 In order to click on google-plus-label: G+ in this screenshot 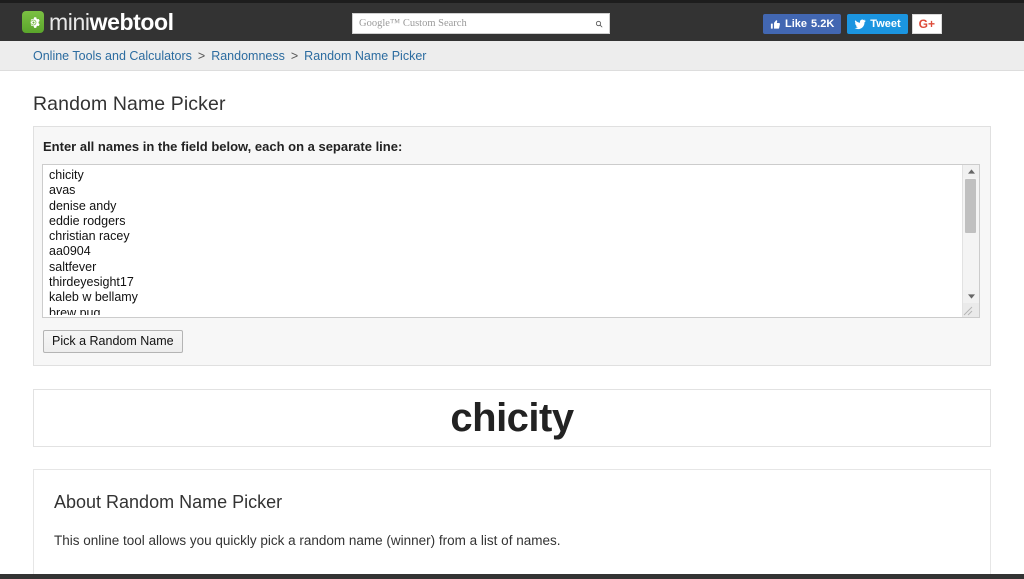, I will do `click(926, 24)`.